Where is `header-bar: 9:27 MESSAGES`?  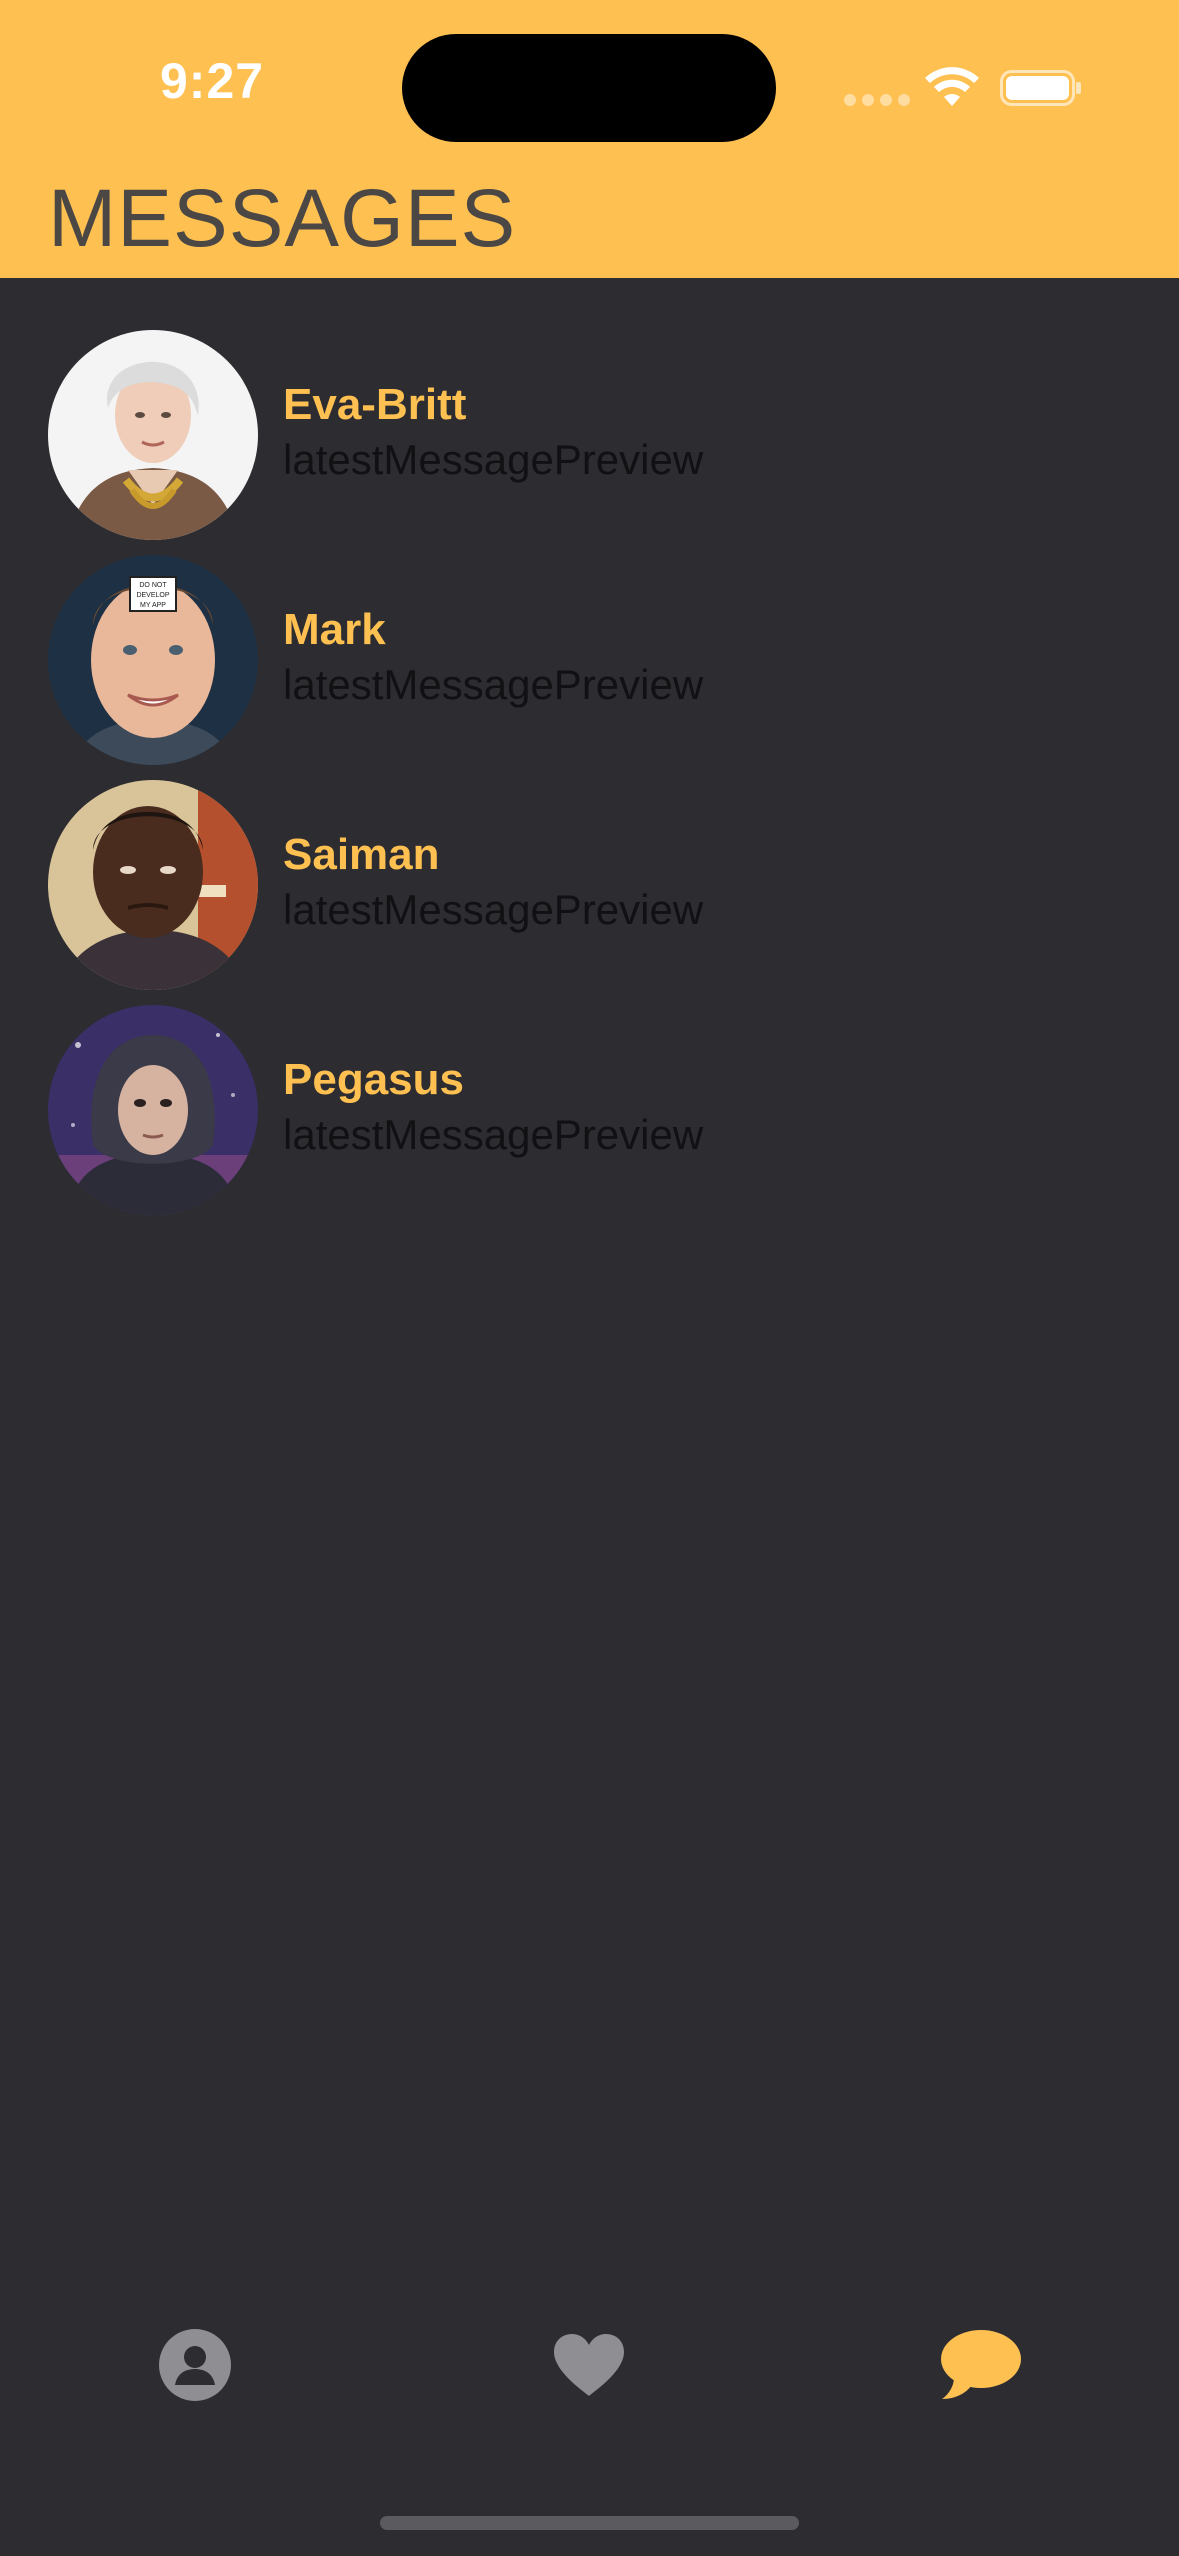
header-bar: 9:27 MESSAGES is located at coordinates (589, 139).